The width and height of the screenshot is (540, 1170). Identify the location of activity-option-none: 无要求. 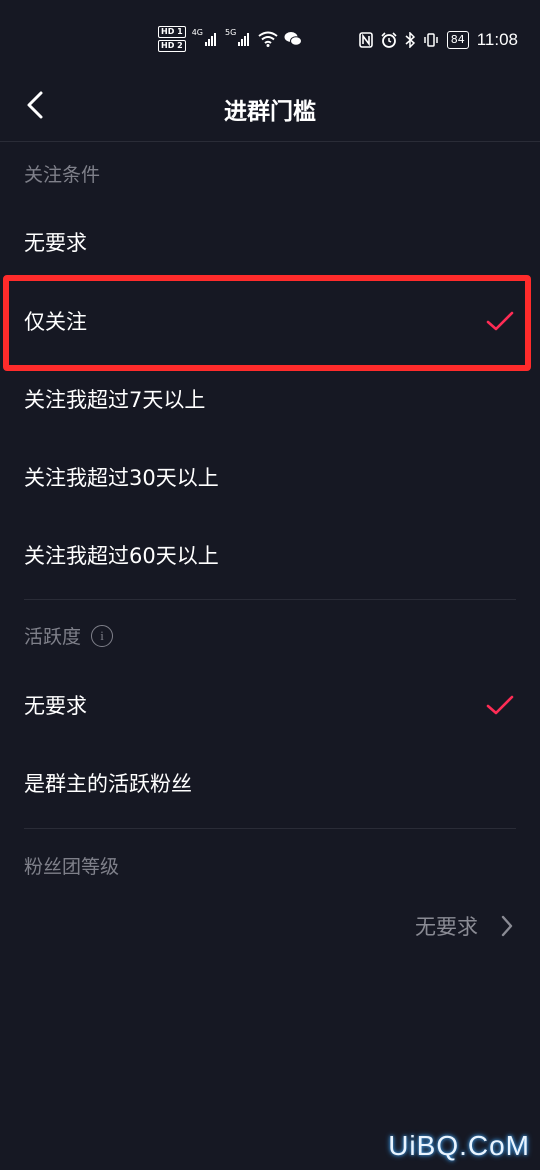
(270, 705).